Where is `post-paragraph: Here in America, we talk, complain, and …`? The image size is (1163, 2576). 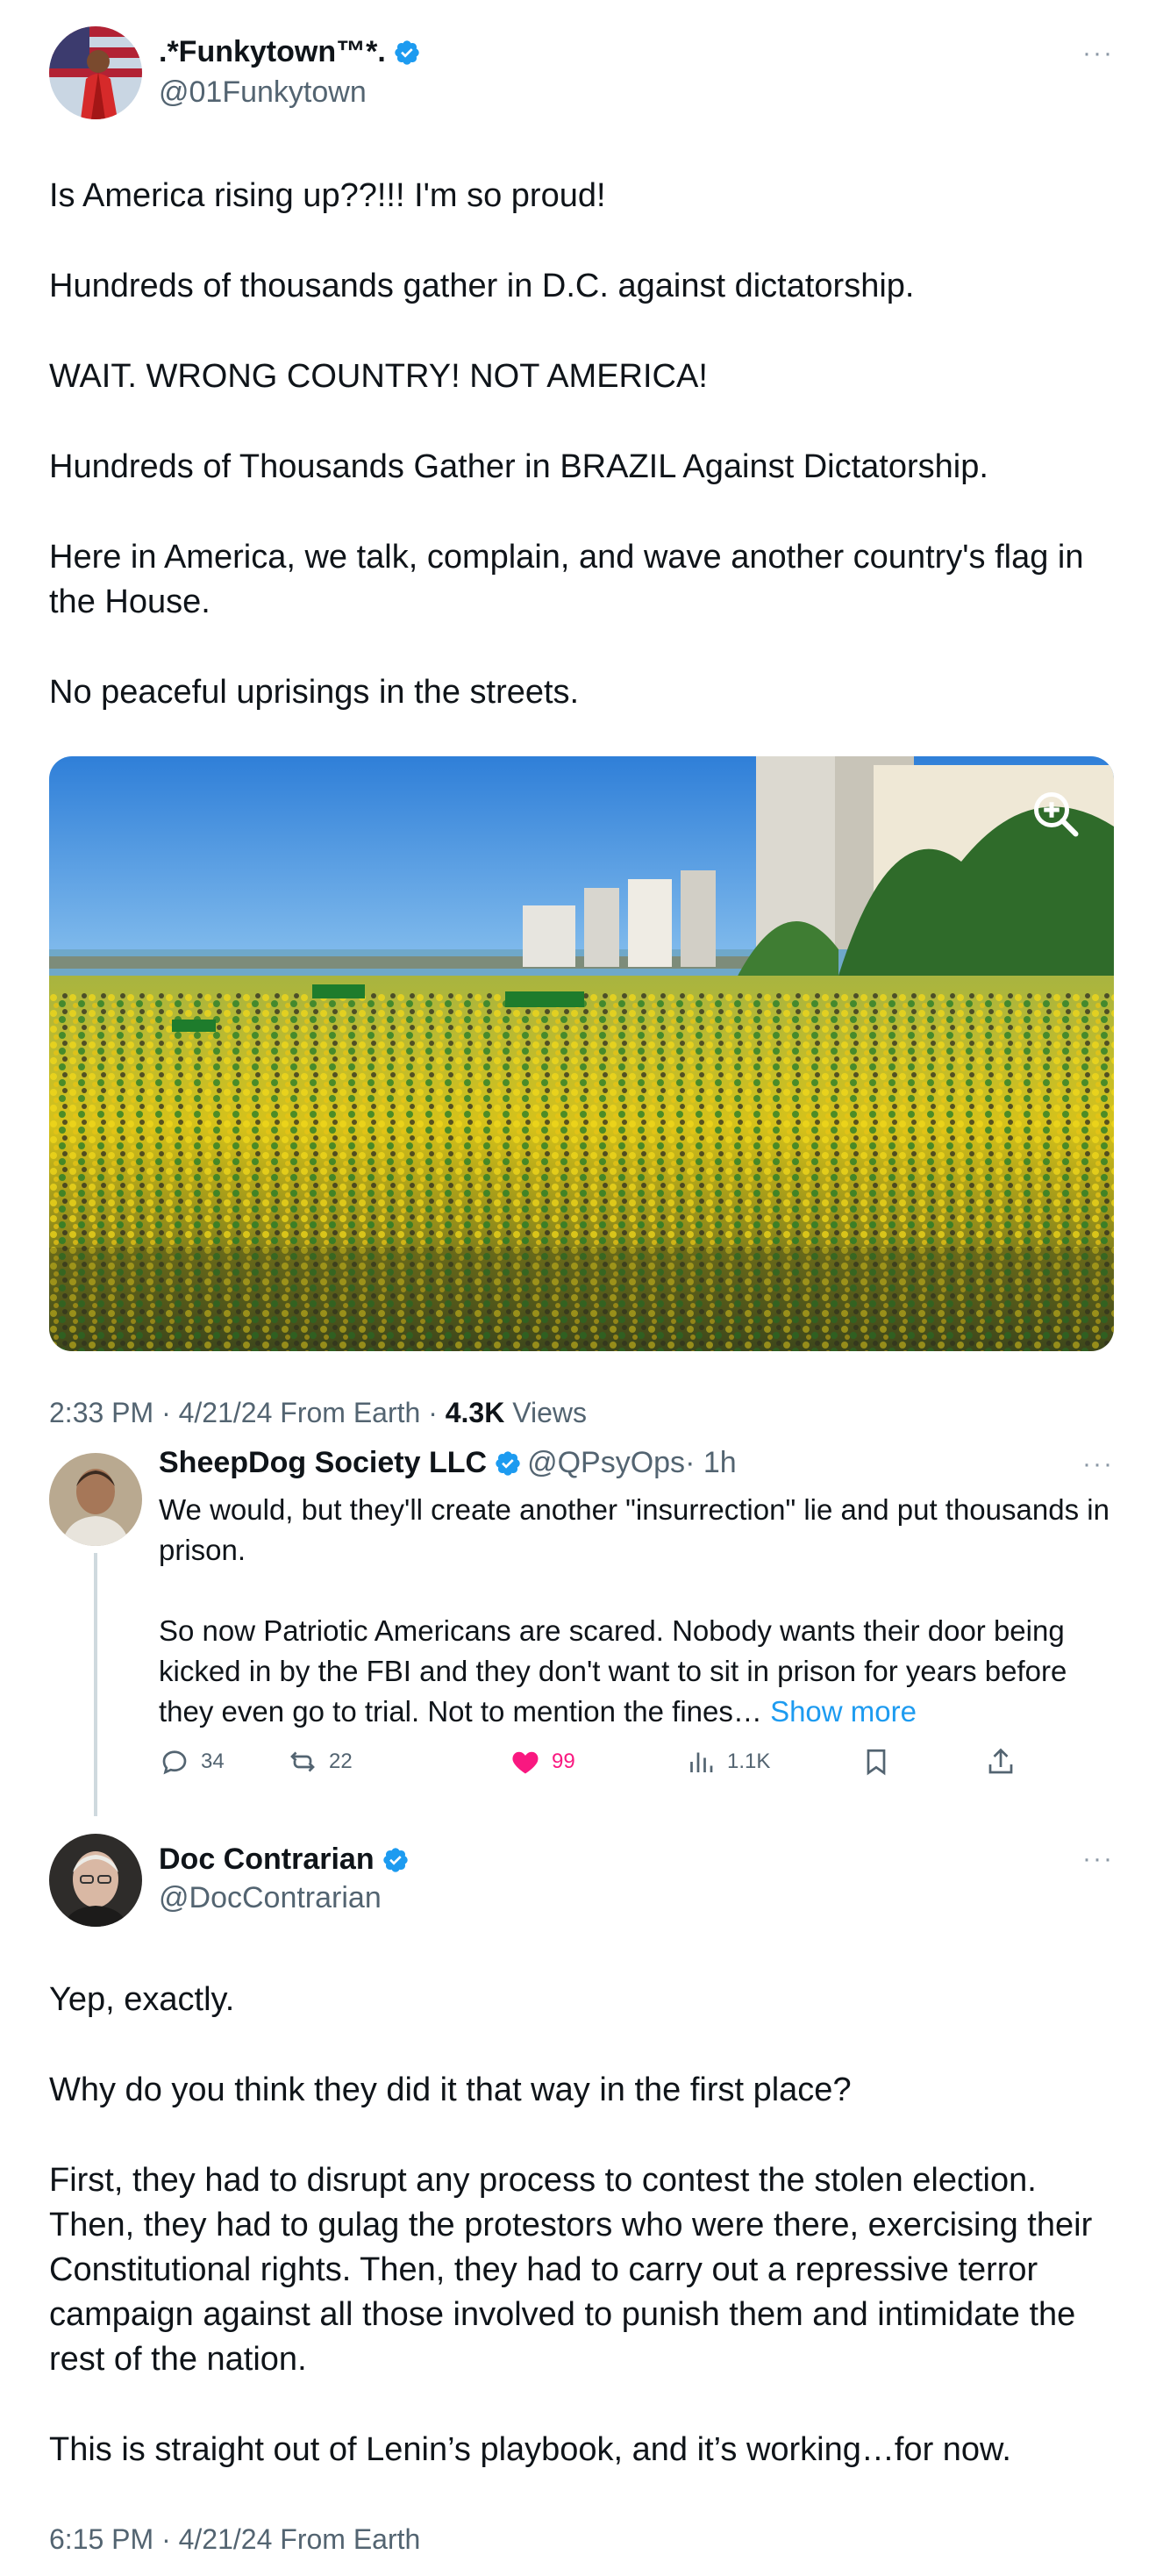
post-paragraph: Here in America, we talk, complain, and … is located at coordinates (566, 579).